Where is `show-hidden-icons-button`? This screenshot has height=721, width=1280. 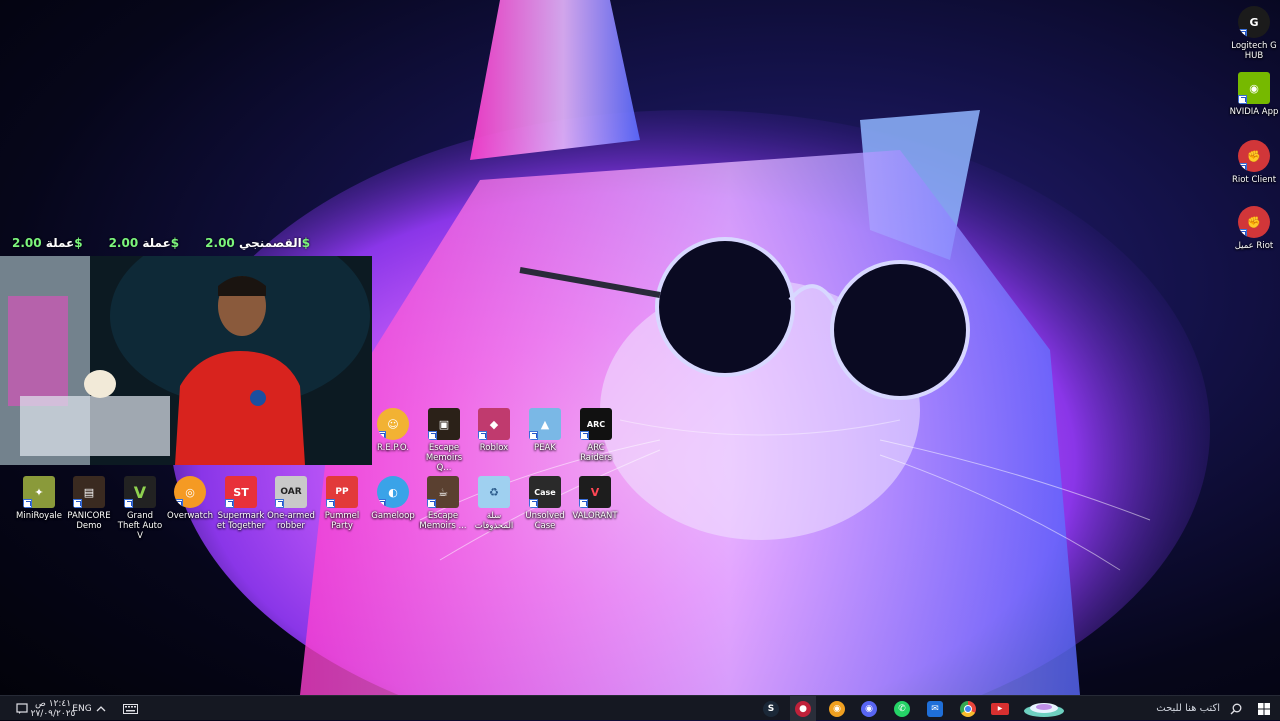 show-hidden-icons-button is located at coordinates (101, 708).